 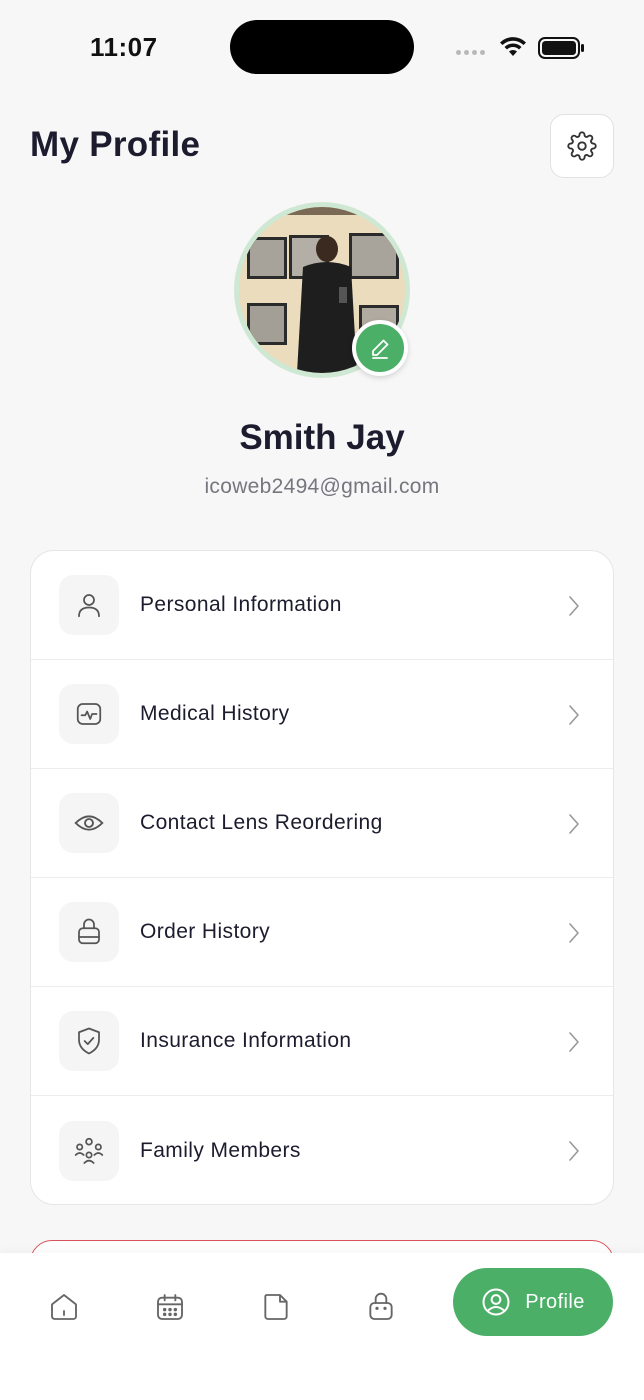 I want to click on nav-home, so click(x=64, y=1307).